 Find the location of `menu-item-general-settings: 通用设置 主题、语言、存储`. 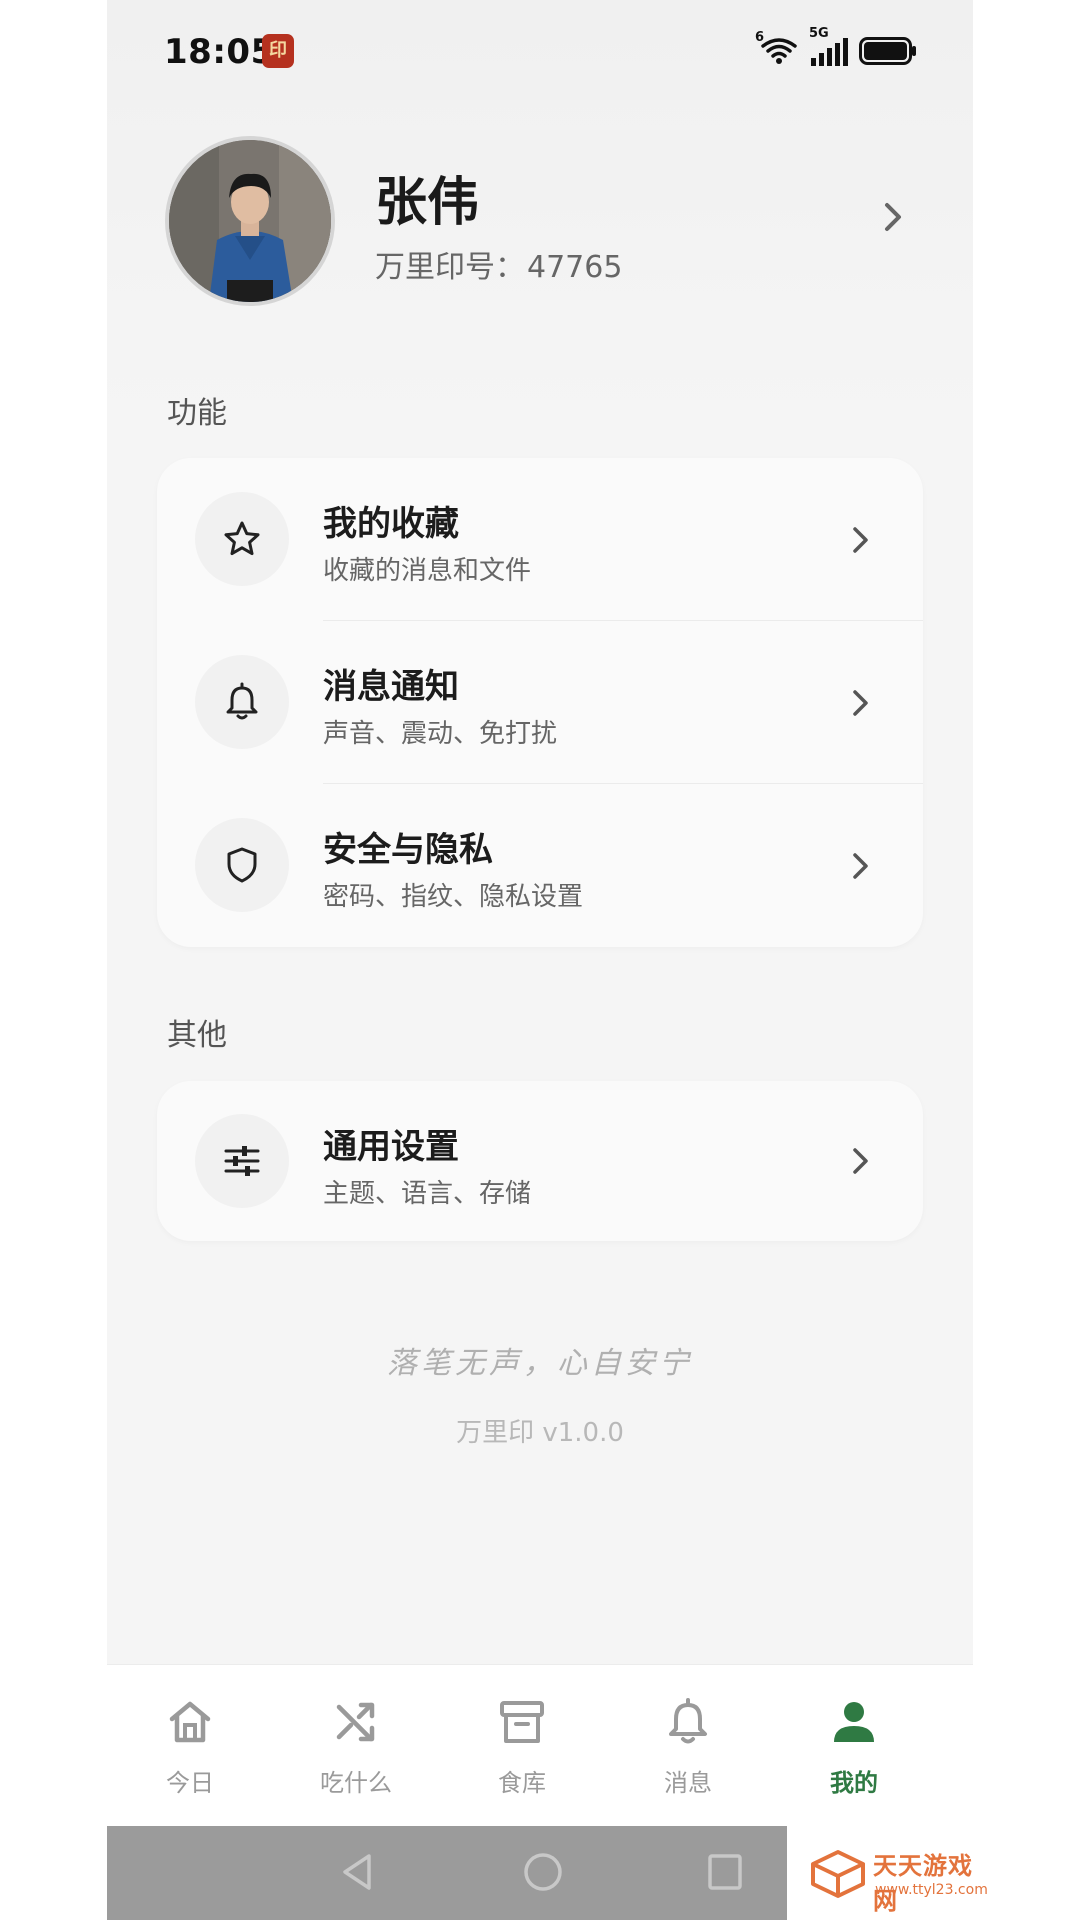

menu-item-general-settings: 通用设置 主题、语言、存储 is located at coordinates (540, 1161).